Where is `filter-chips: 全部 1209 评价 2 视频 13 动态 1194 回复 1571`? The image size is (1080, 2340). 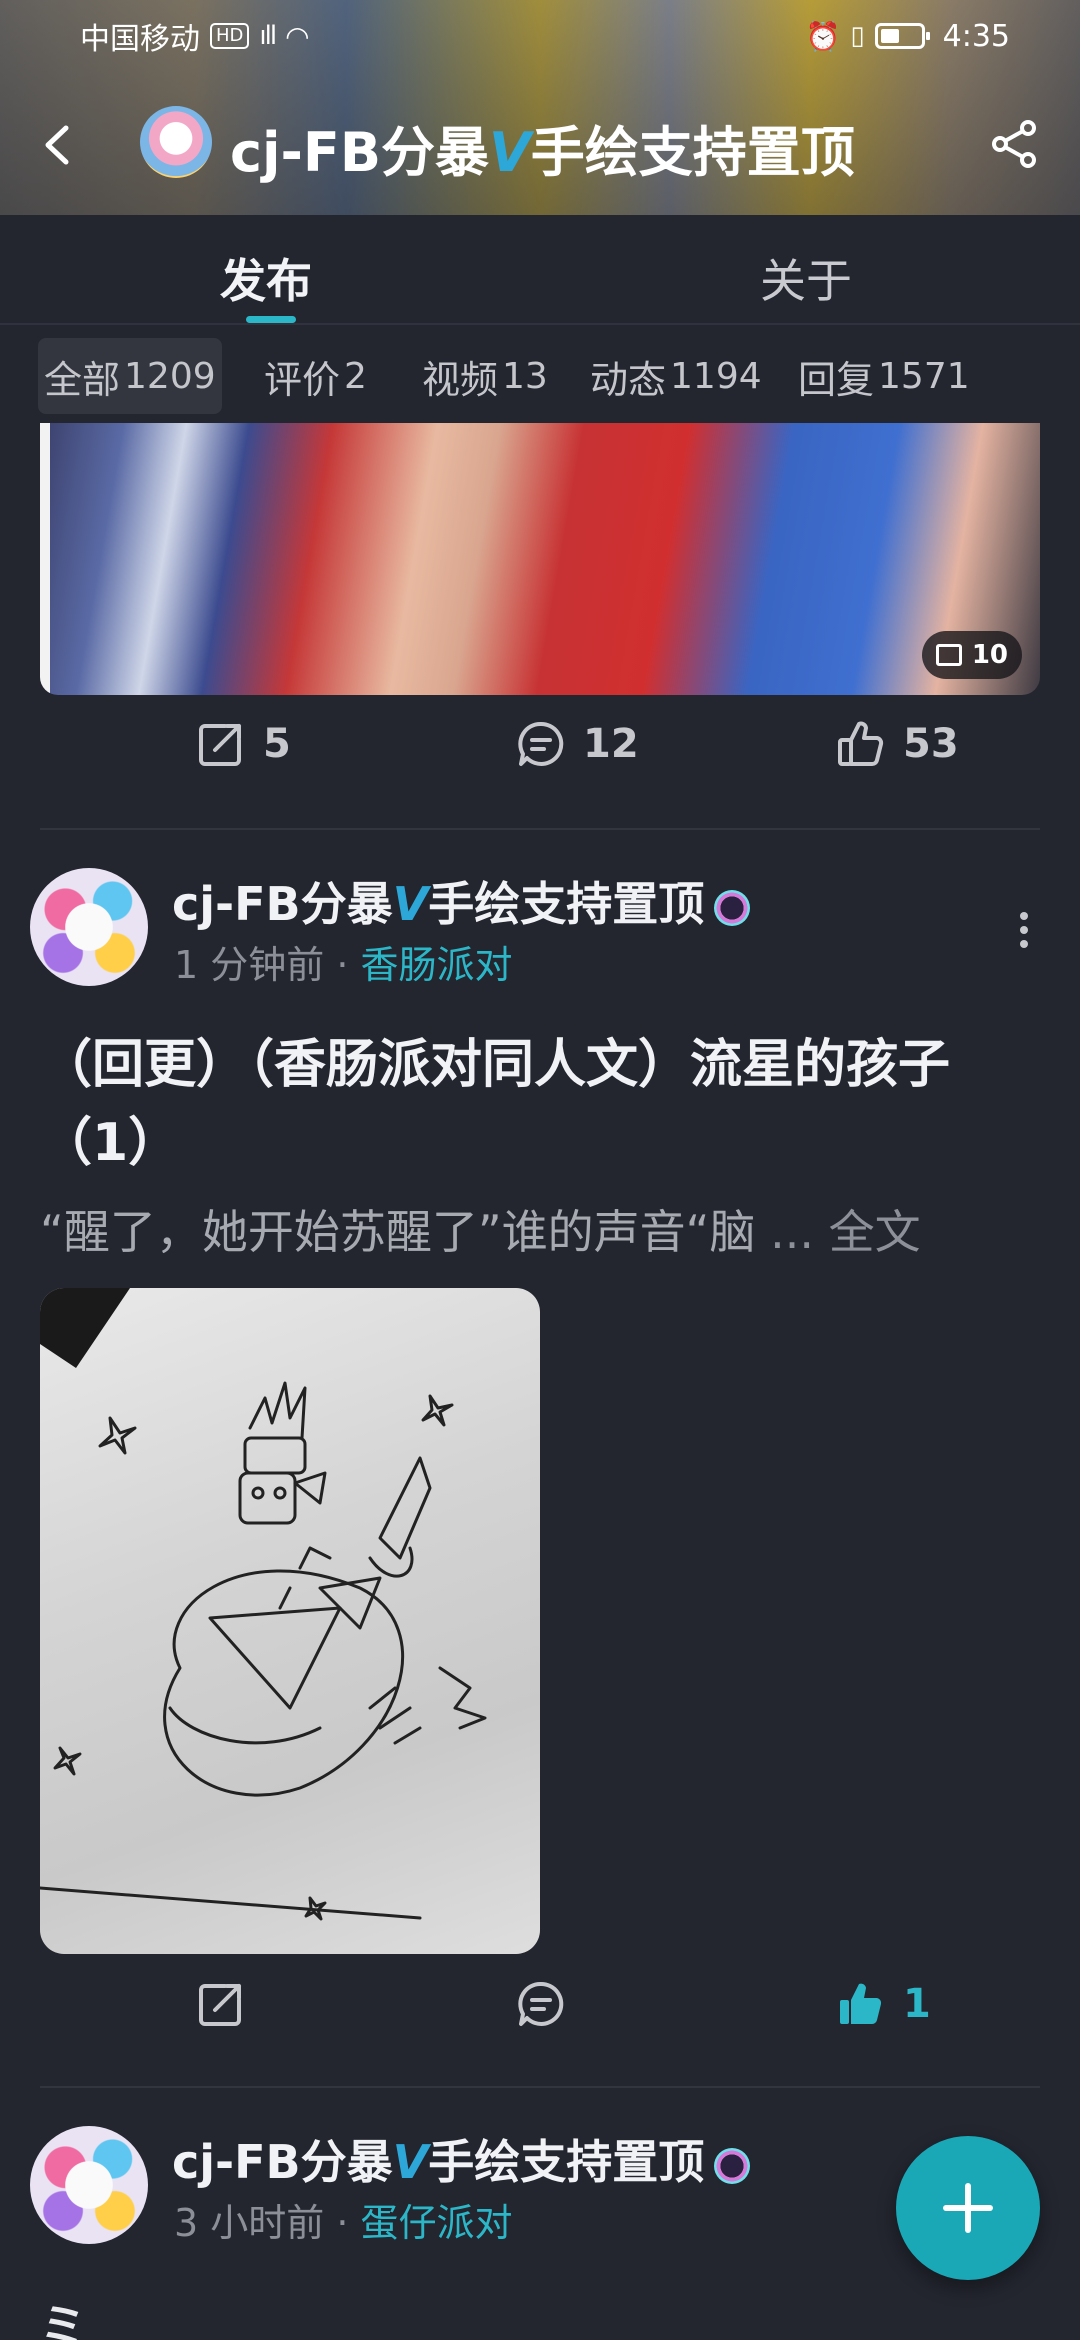 filter-chips: 全部 1209 评价 2 视频 13 动态 1194 回复 1571 is located at coordinates (540, 378).